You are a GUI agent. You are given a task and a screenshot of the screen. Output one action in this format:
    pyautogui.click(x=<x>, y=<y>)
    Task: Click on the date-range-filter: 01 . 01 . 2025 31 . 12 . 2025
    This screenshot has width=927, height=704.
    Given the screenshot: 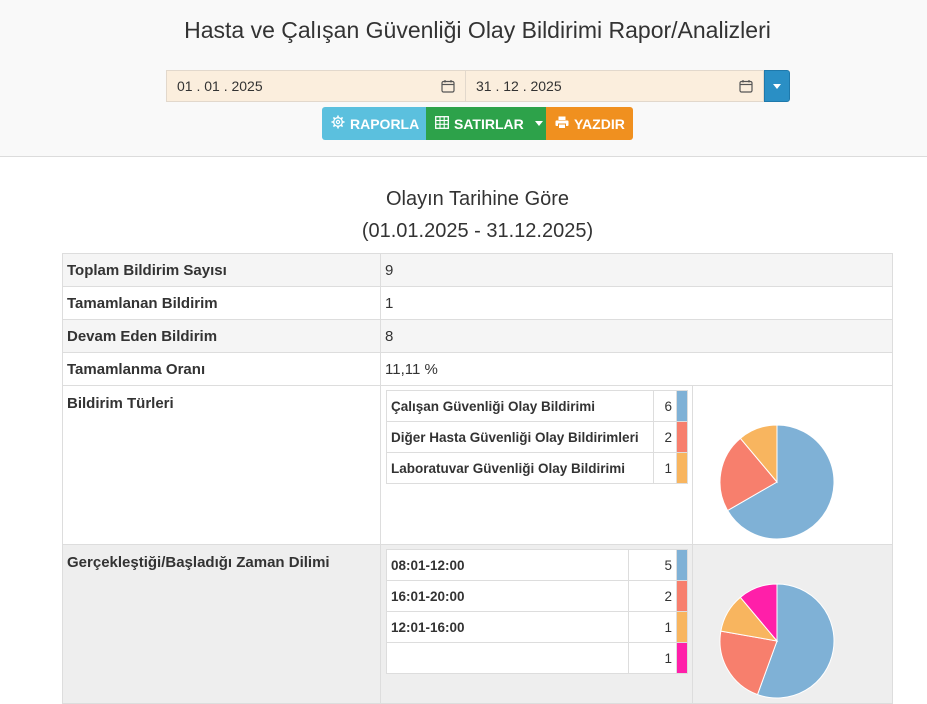 What is the action you would take?
    pyautogui.click(x=478, y=86)
    